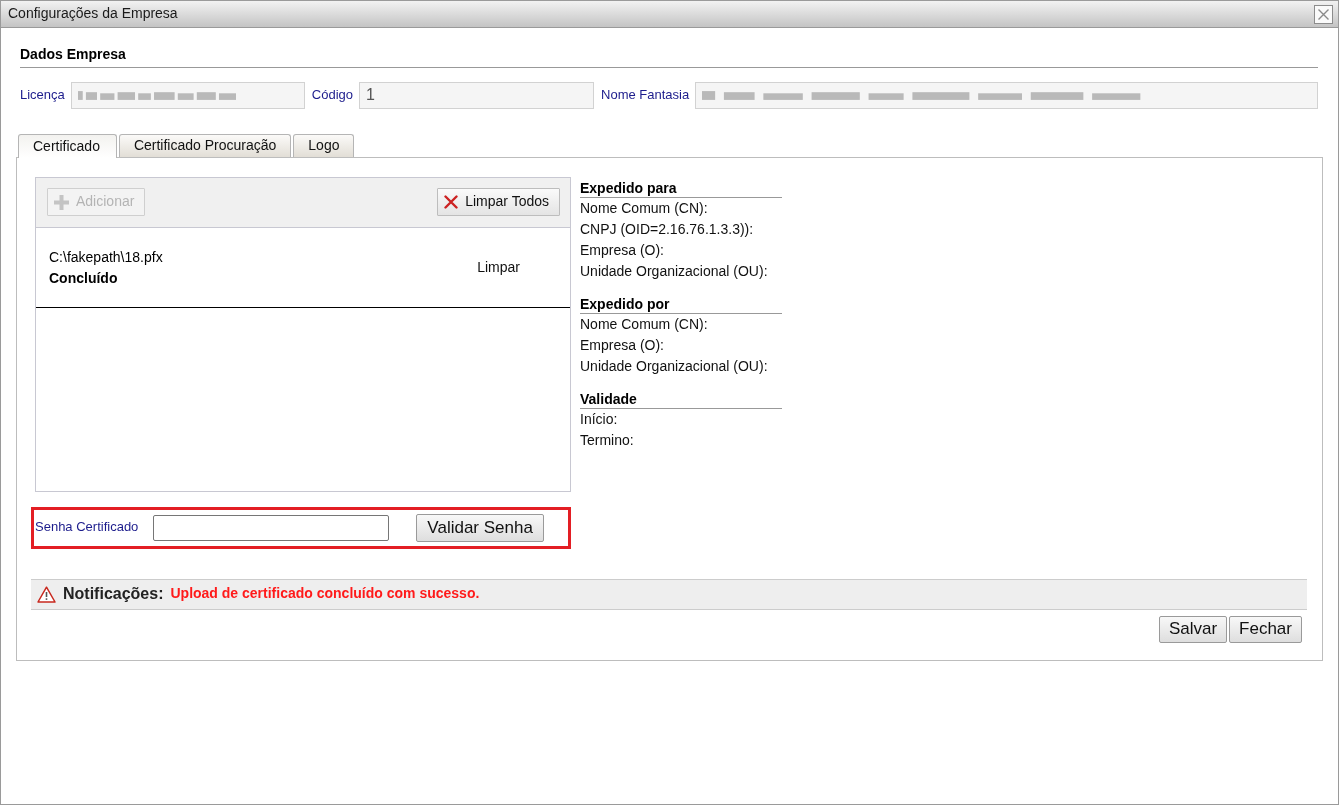 The height and width of the screenshot is (805, 1339). What do you see at coordinates (67, 145) in the screenshot?
I see `tab: Certificado` at bounding box center [67, 145].